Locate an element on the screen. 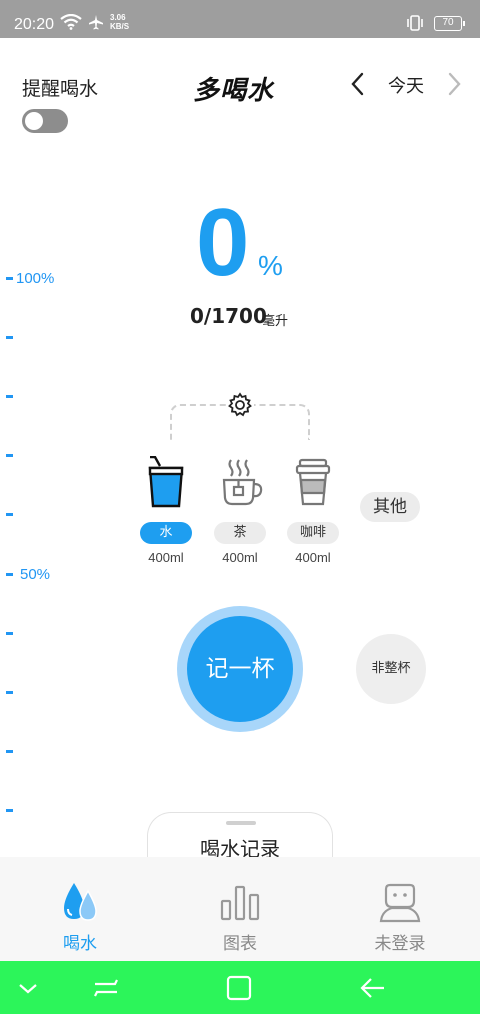 This screenshot has height=1014, width=480. user-icon is located at coordinates (400, 903).